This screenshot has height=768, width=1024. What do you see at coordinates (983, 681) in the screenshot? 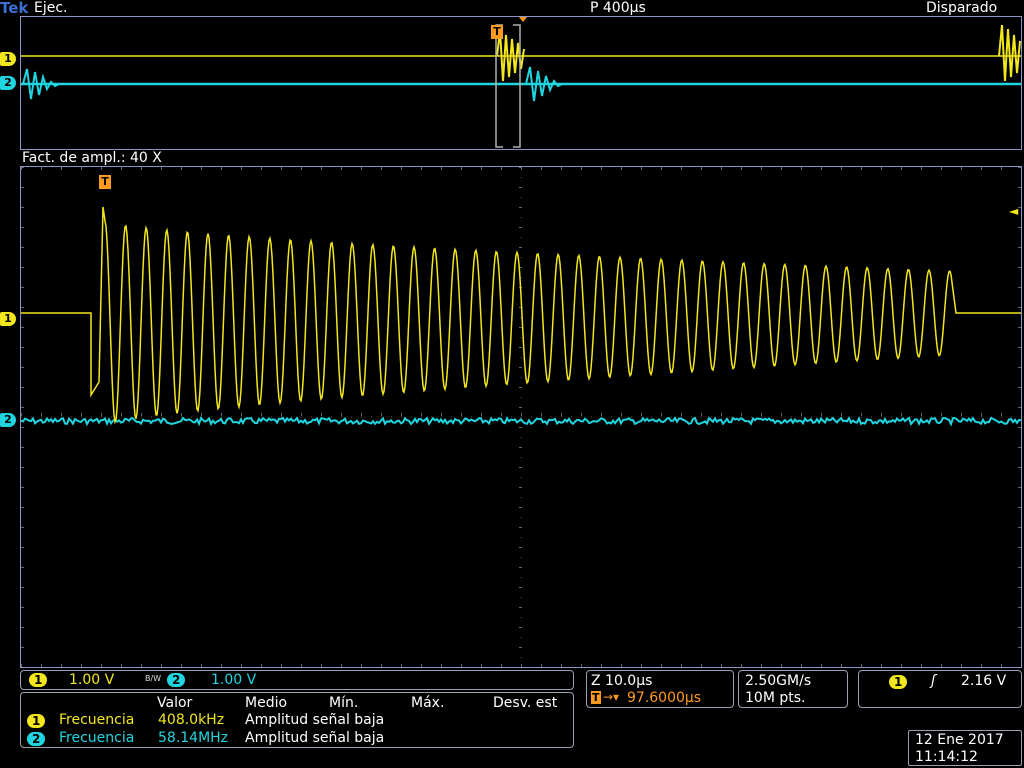
I see `trigger-level: 2.16 V` at bounding box center [983, 681].